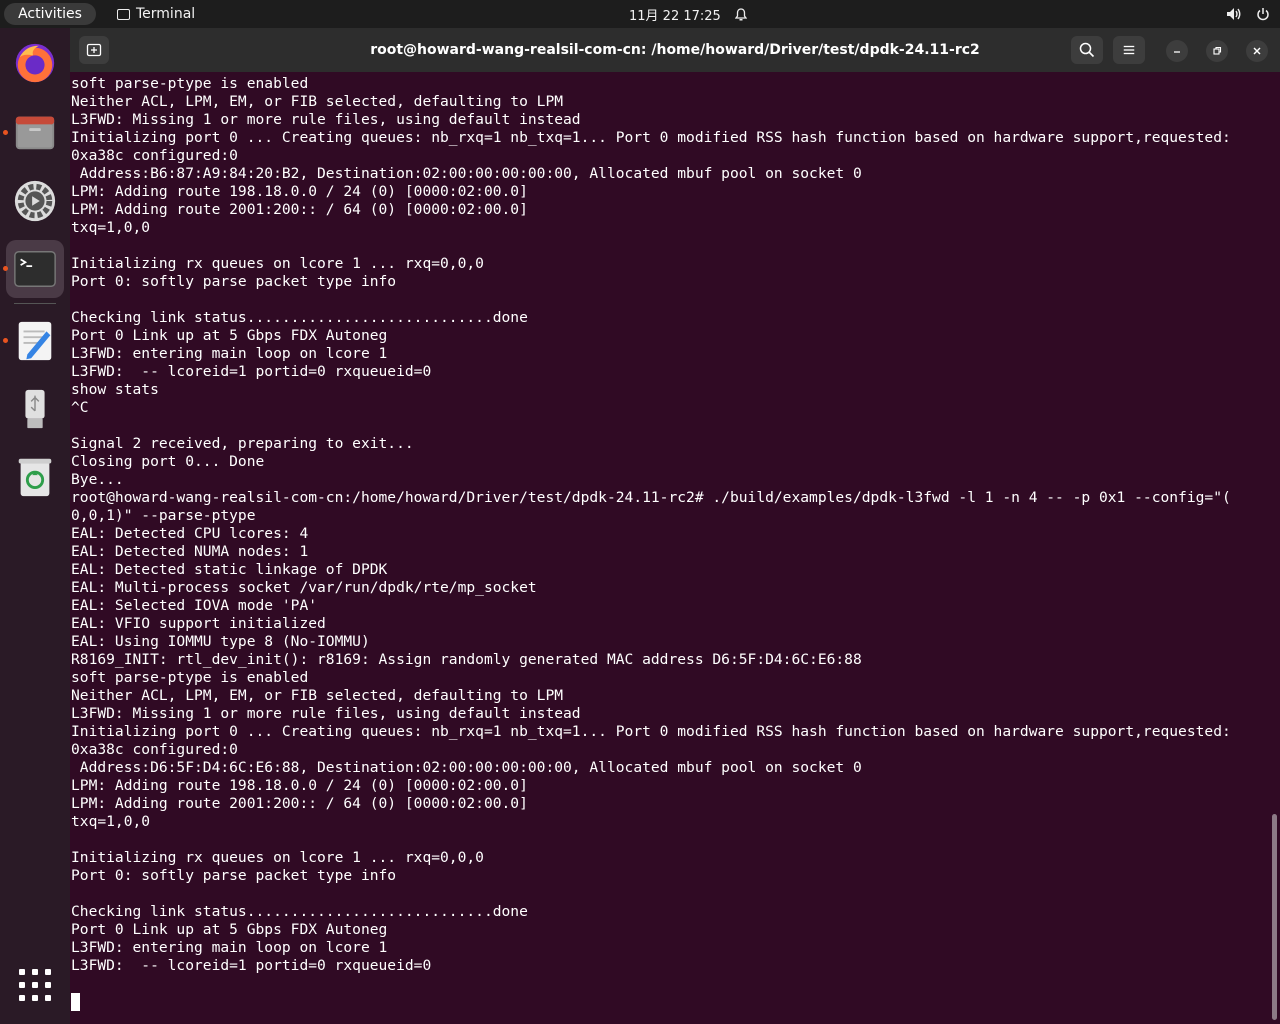 The width and height of the screenshot is (1280, 1024). Describe the element at coordinates (1275, 548) in the screenshot. I see `terminal-scrollbar` at that location.